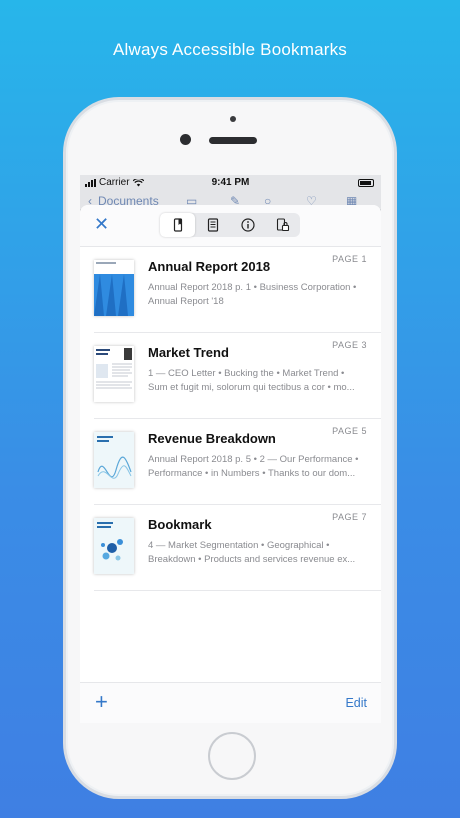 The image size is (460, 818). I want to click on home-button, so click(232, 756).